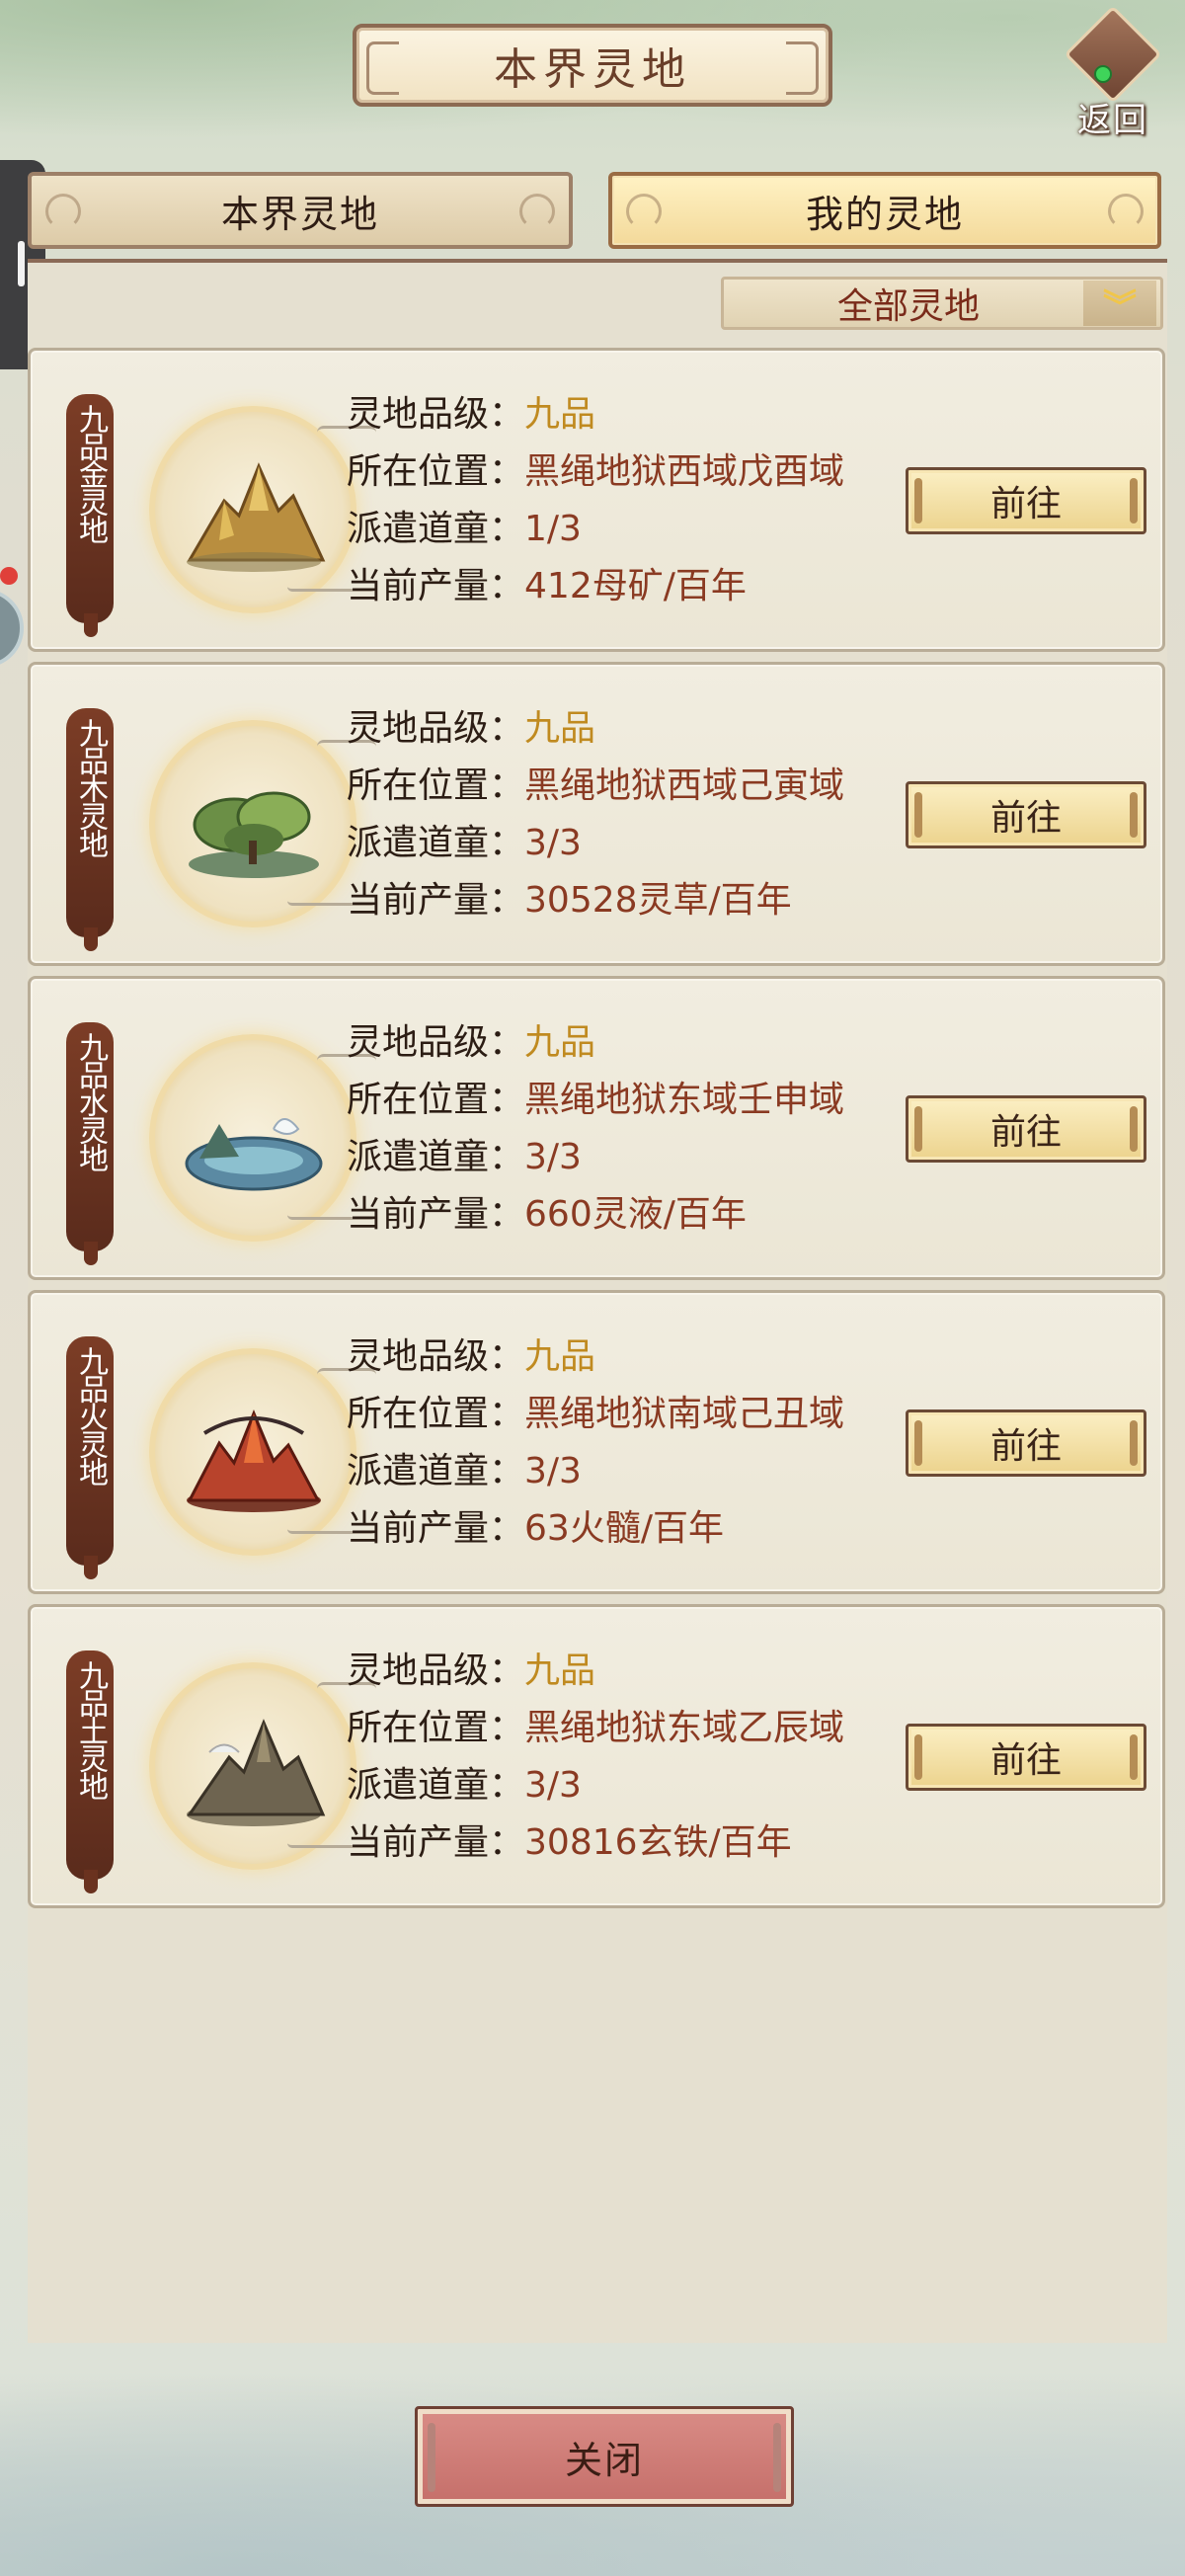 Image resolution: width=1185 pixels, height=2576 pixels. I want to click on page-title: 本界灵地, so click(592, 69).